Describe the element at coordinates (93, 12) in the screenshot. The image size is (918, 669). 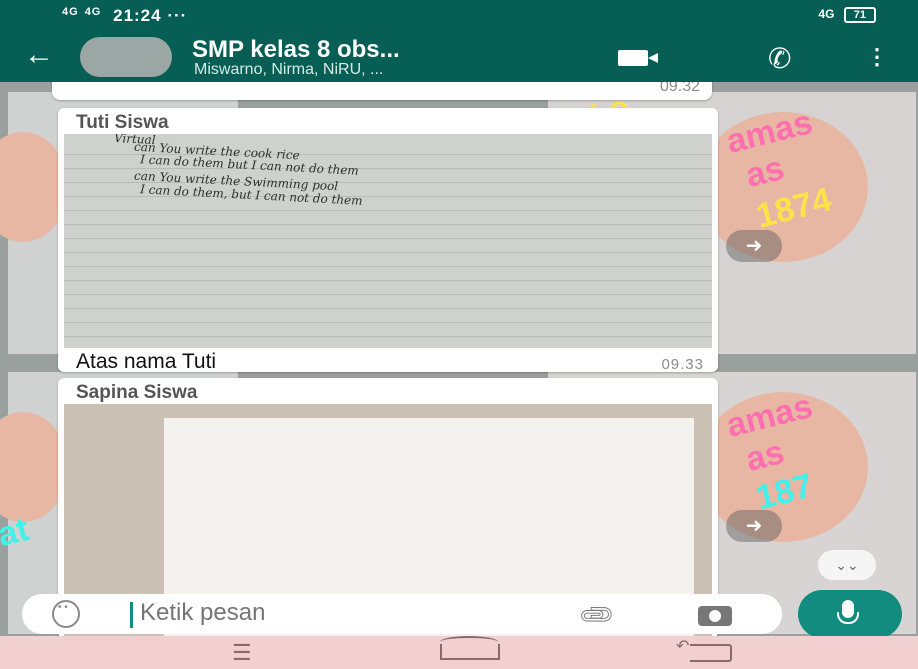
I see `signal-indicator-2: 4G` at that location.